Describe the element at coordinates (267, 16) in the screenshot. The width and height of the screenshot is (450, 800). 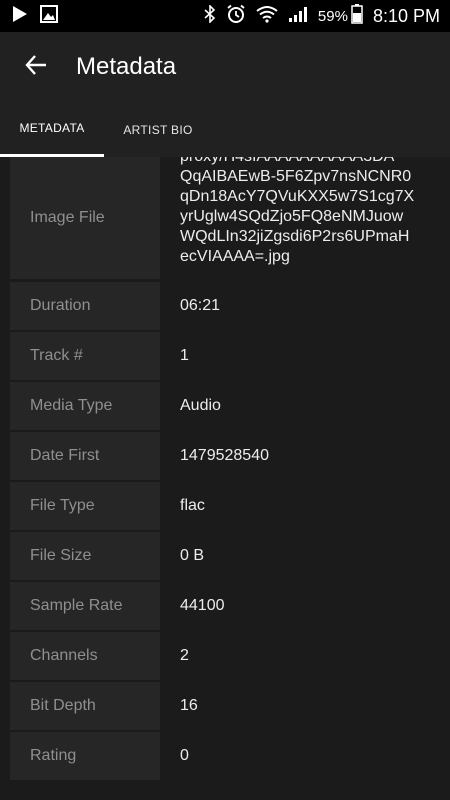
I see `wifi-icon` at that location.